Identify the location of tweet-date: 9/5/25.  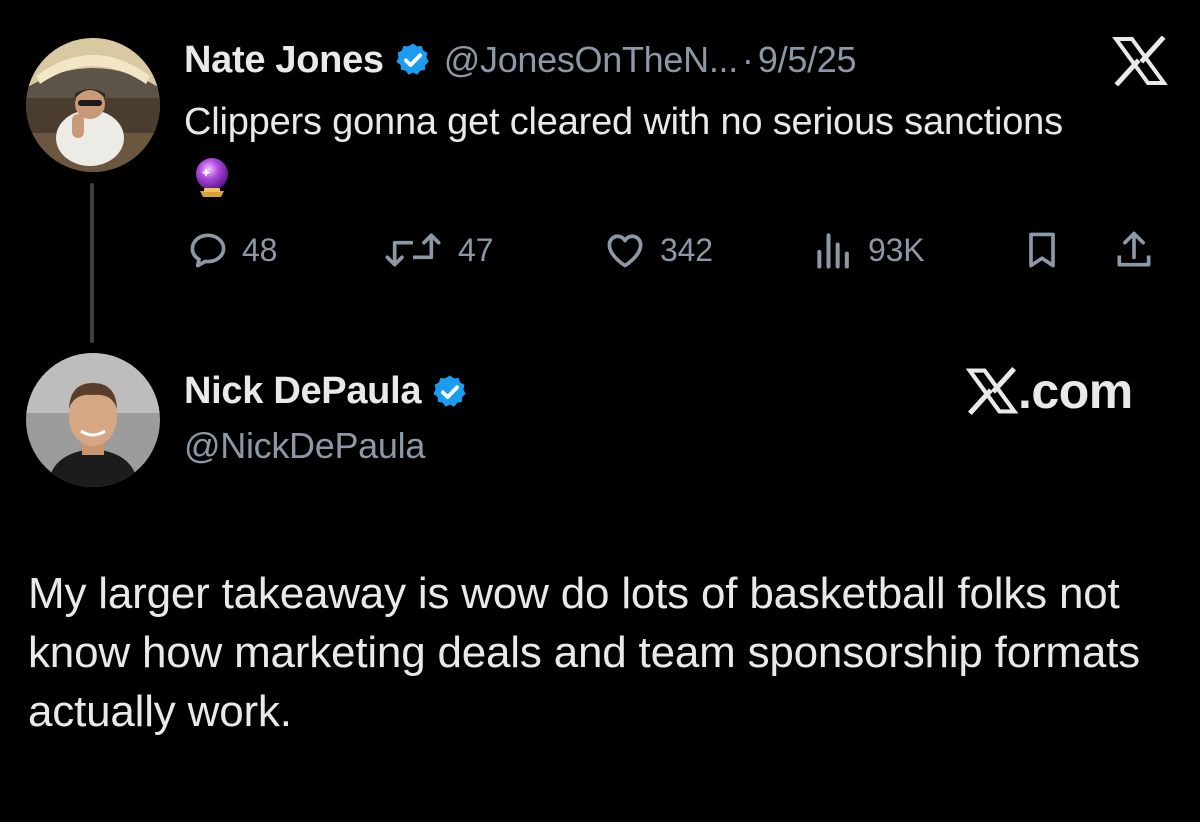
(807, 60).